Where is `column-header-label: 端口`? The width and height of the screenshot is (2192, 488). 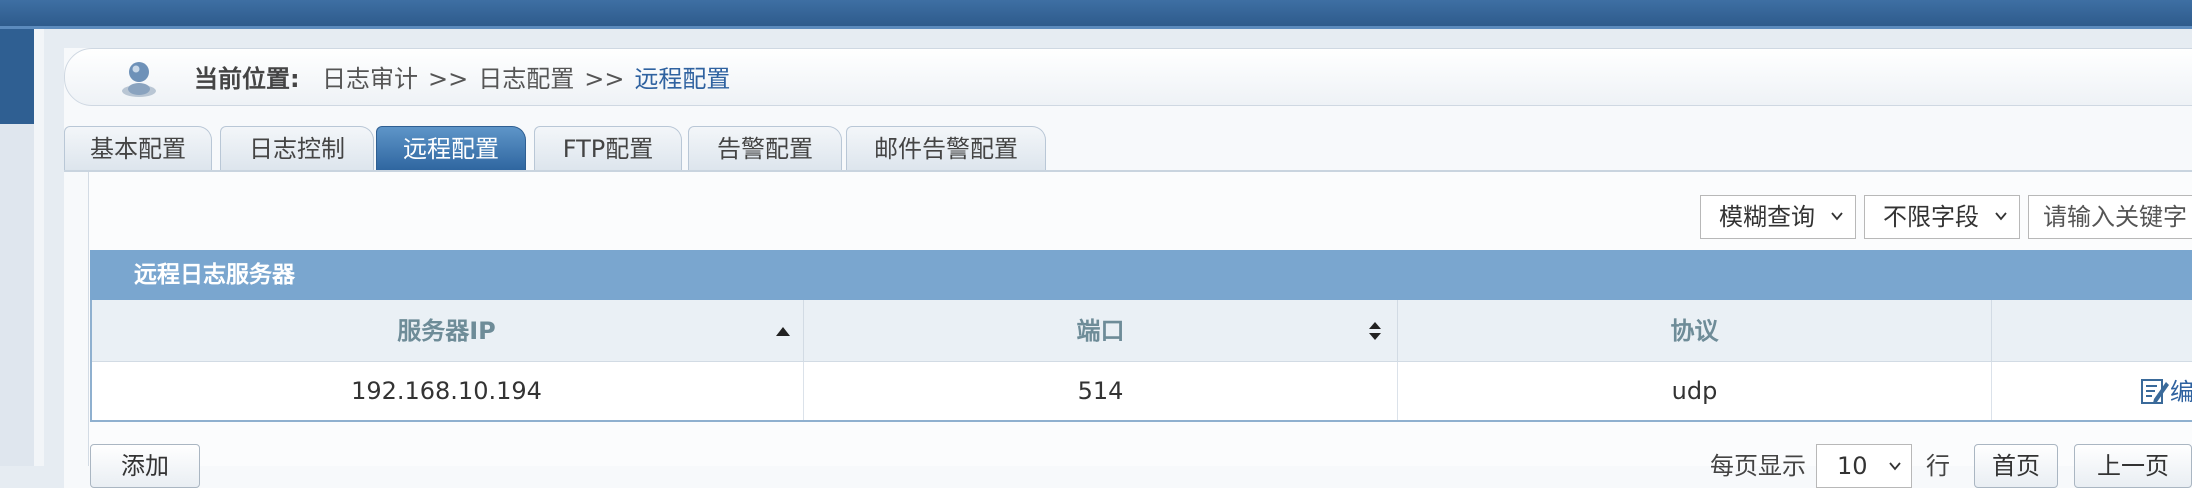 column-header-label: 端口 is located at coordinates (1100, 331).